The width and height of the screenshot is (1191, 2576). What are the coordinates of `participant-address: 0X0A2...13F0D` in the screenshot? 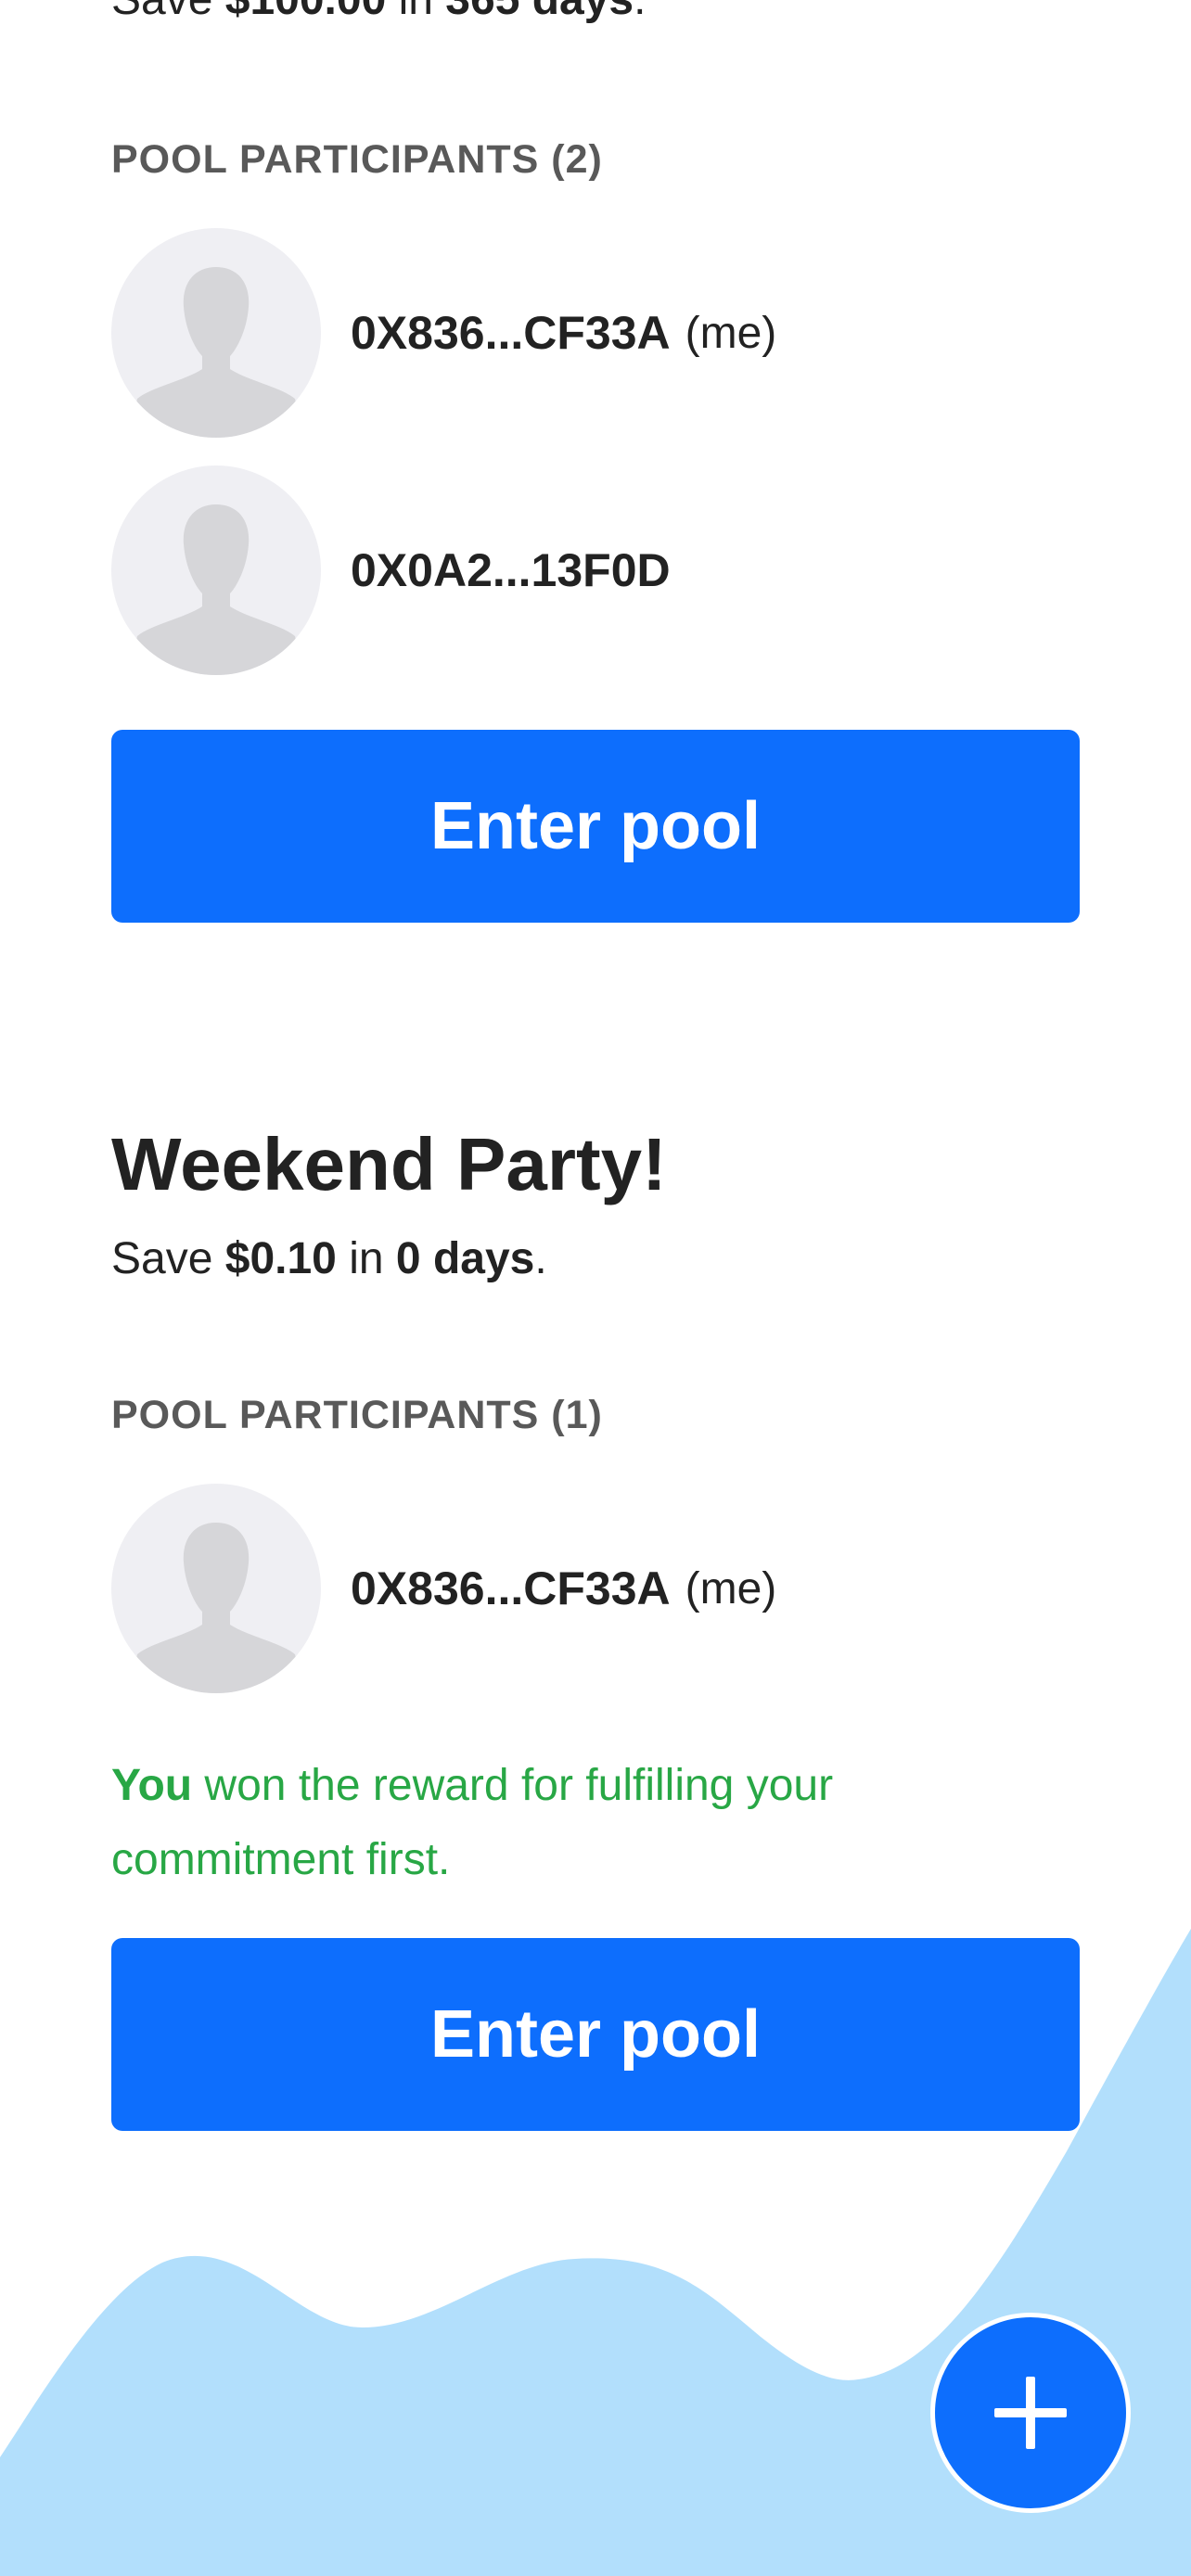 It's located at (511, 570).